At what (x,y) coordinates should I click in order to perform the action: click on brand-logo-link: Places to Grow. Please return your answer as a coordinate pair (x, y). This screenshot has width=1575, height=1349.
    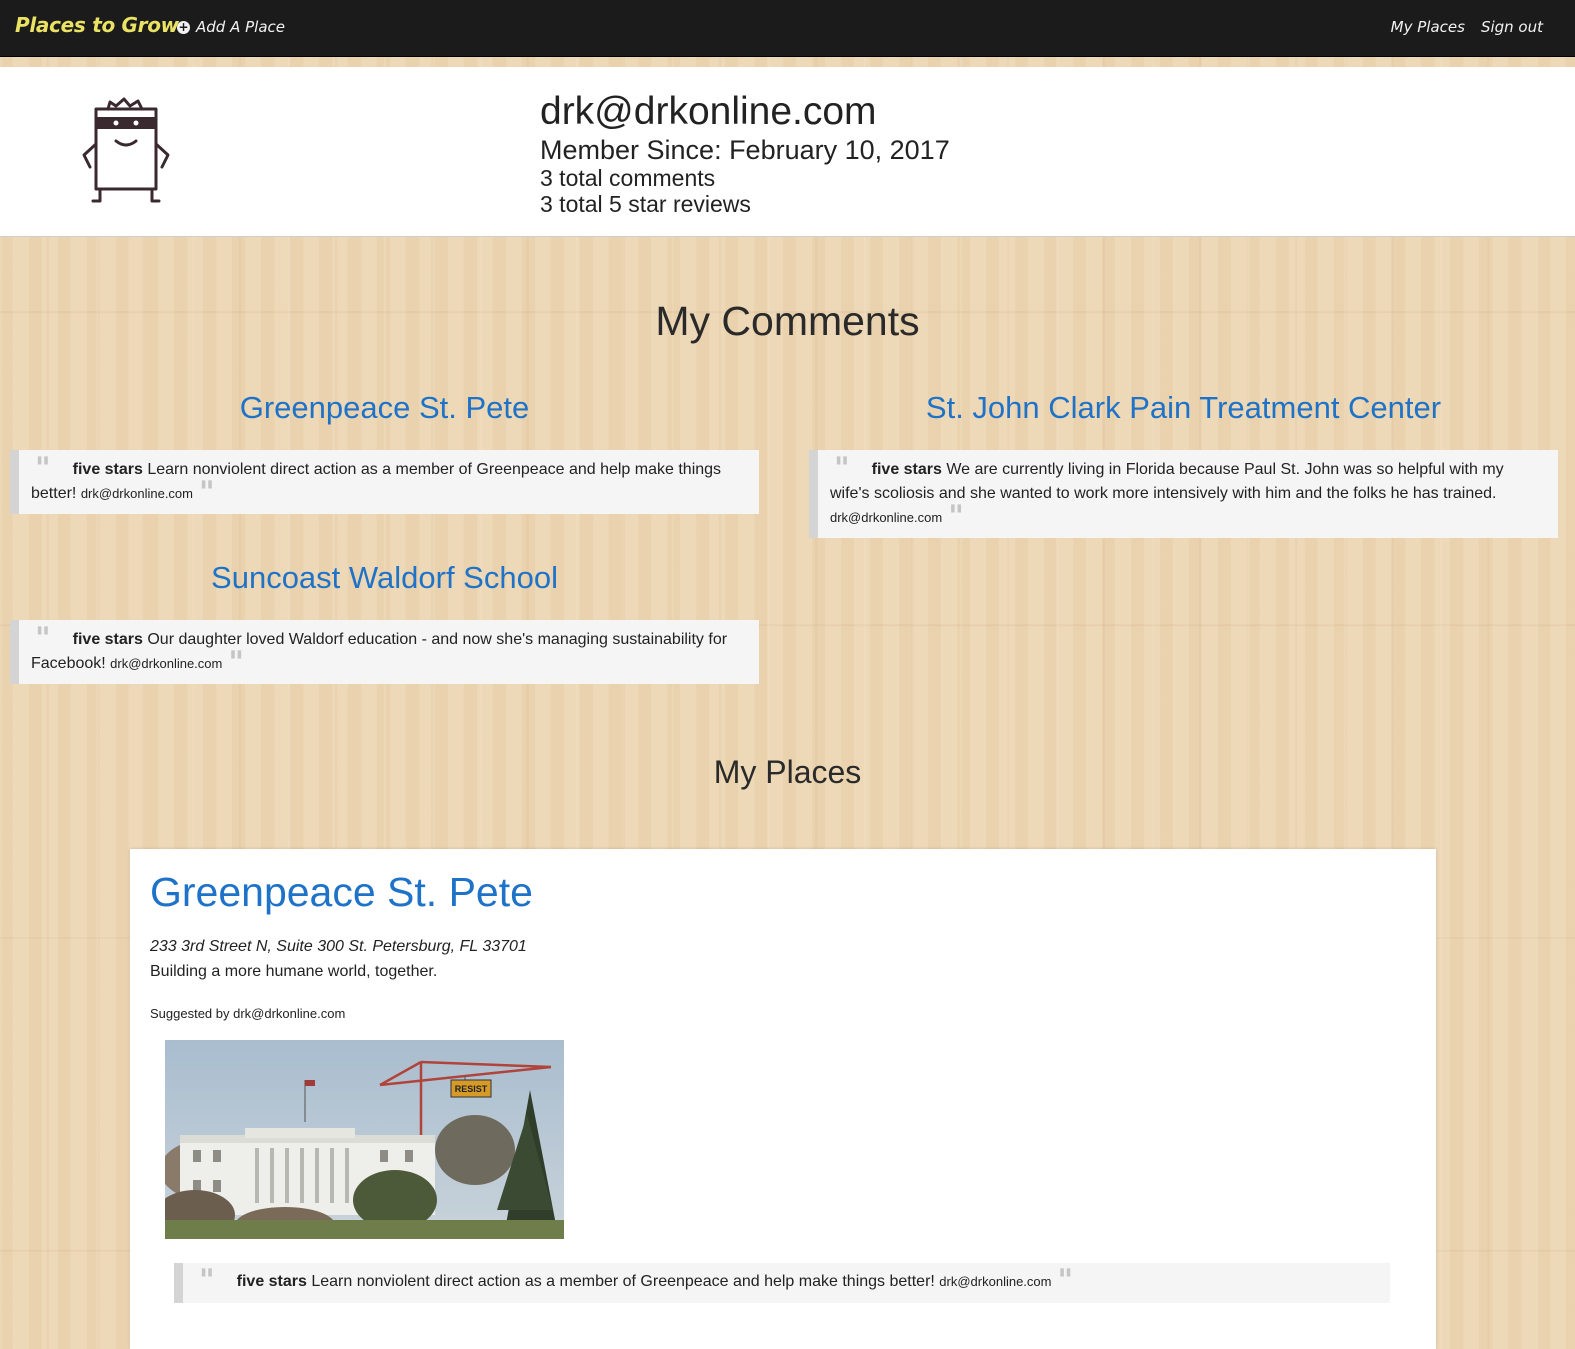
    Looking at the image, I should click on (97, 25).